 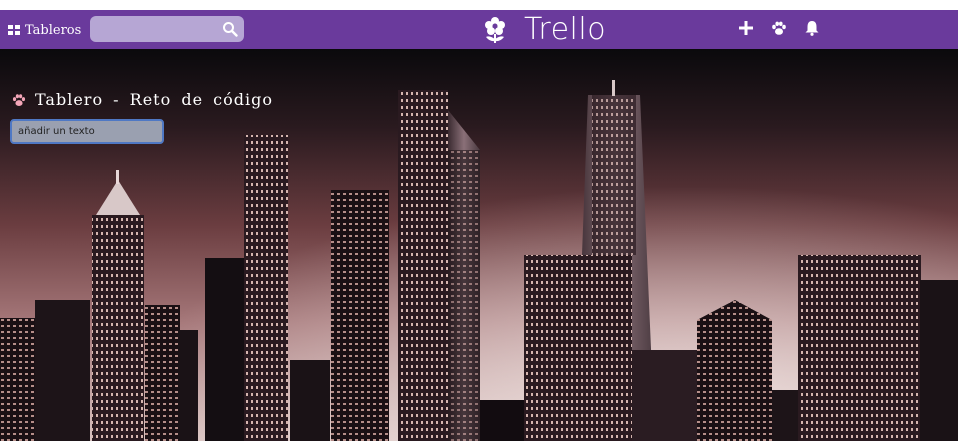 I want to click on board-title: Tablero - Reto de código, so click(x=142, y=99).